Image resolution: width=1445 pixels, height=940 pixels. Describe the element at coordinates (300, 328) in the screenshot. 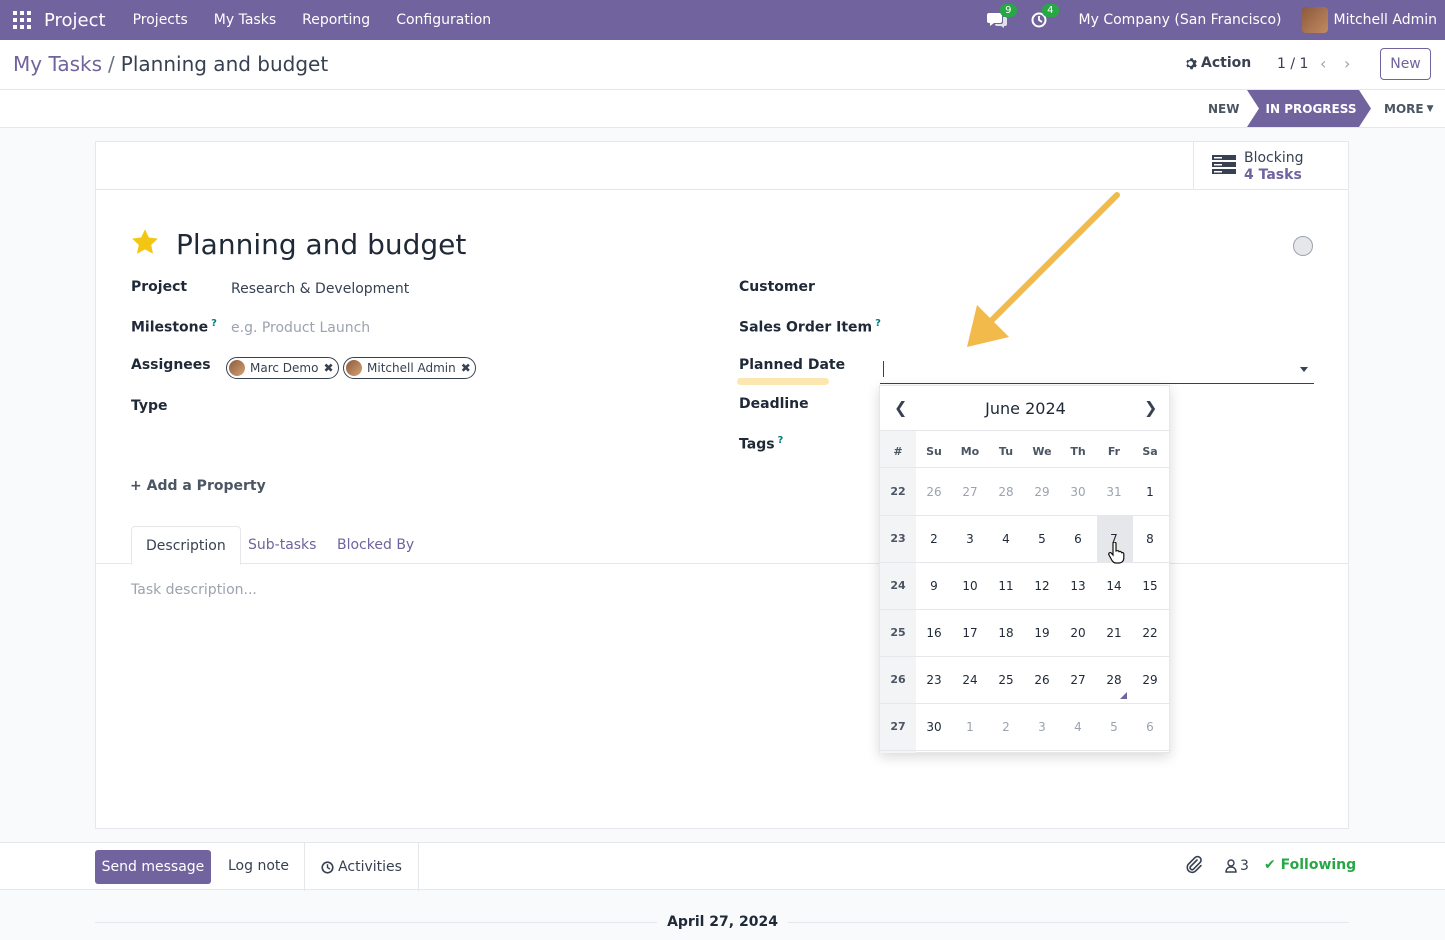

I see `milestone-field: e.g. Product Launch` at that location.